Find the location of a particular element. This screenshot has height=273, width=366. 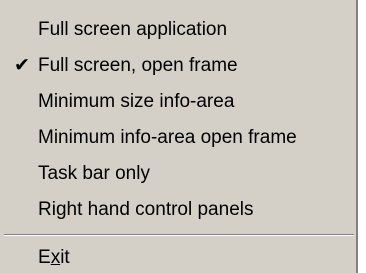

exit-label-suffix: it is located at coordinates (65, 257).